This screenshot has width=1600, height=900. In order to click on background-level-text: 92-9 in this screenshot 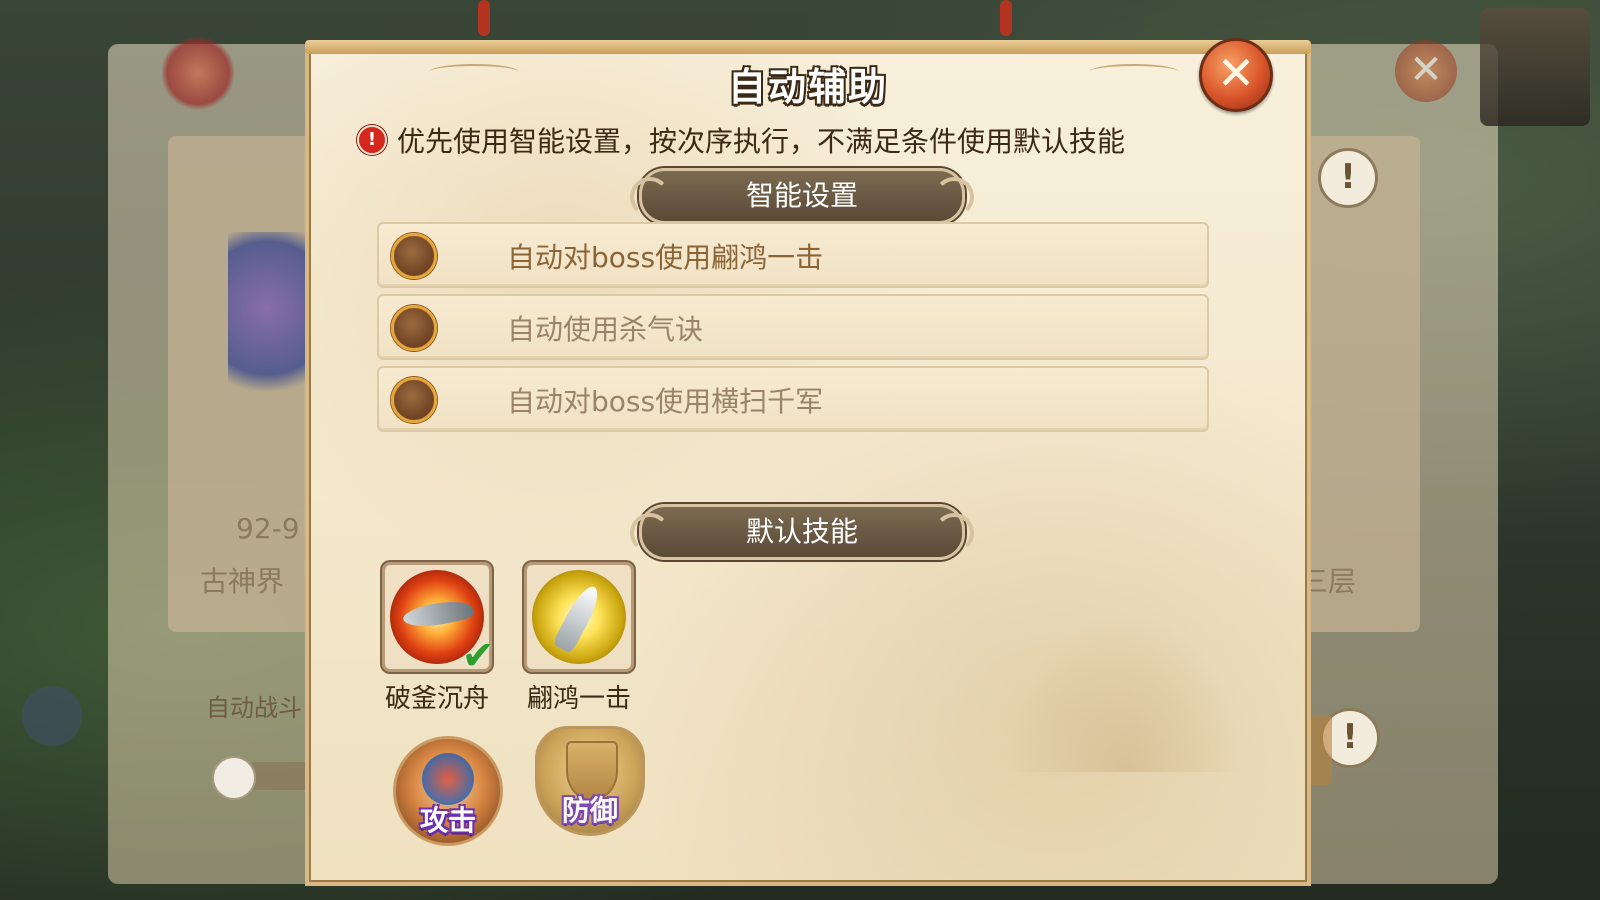, I will do `click(268, 528)`.